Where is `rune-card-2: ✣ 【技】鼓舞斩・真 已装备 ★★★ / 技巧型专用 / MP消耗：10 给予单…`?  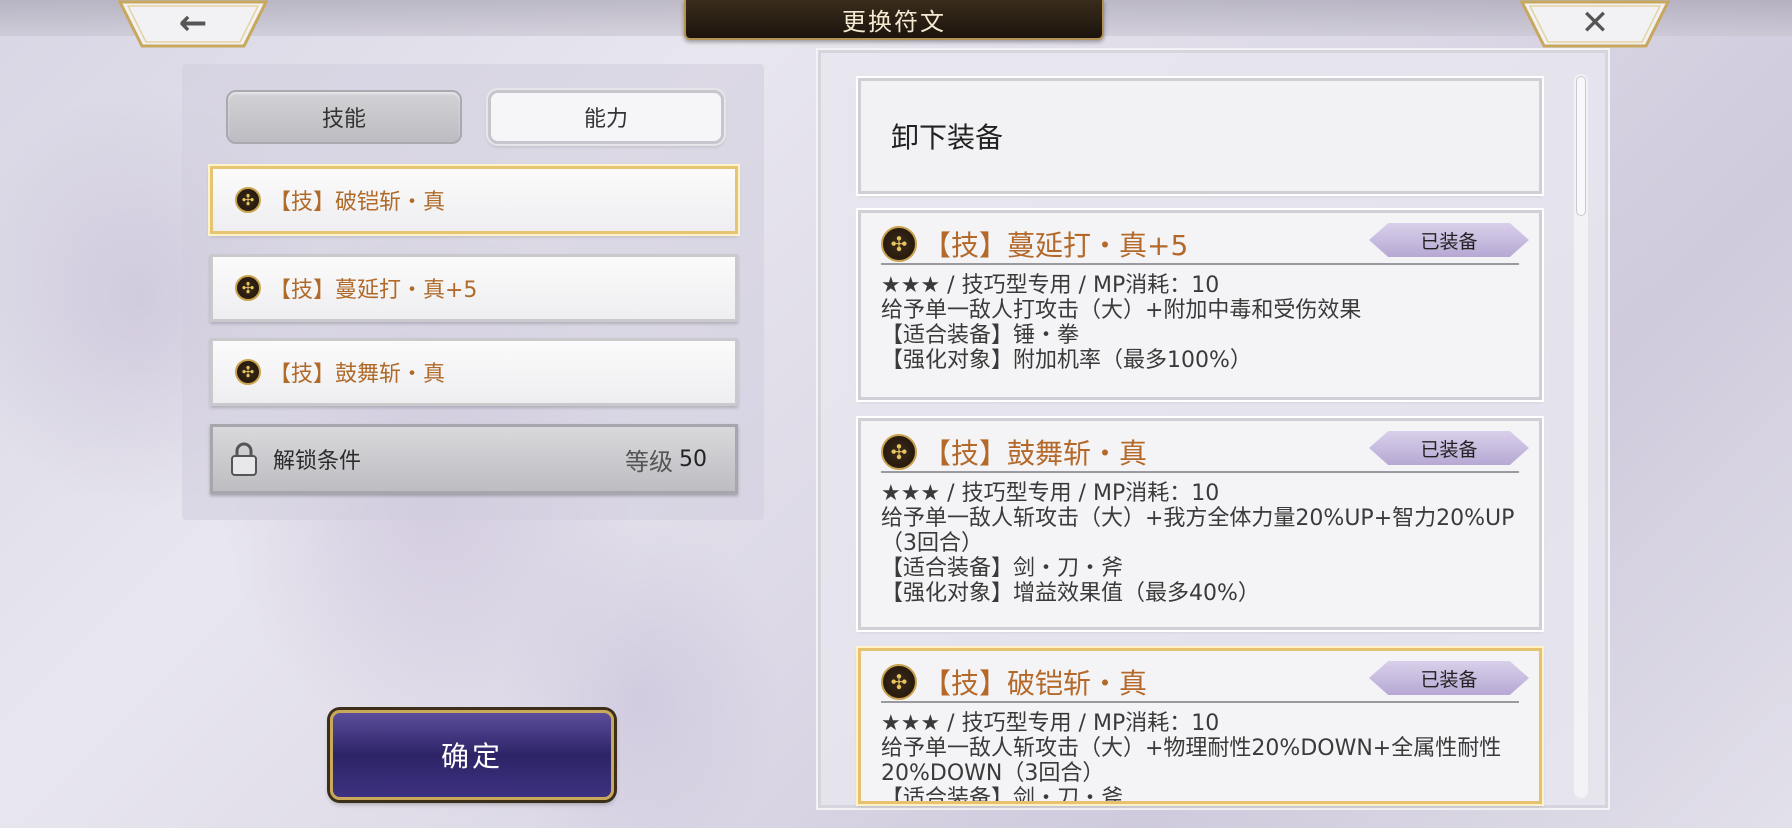 rune-card-2: ✣ 【技】鼓舞斩・真 已装备 ★★★ / 技巧型专用 / MP消耗：10 给予单… is located at coordinates (1200, 524).